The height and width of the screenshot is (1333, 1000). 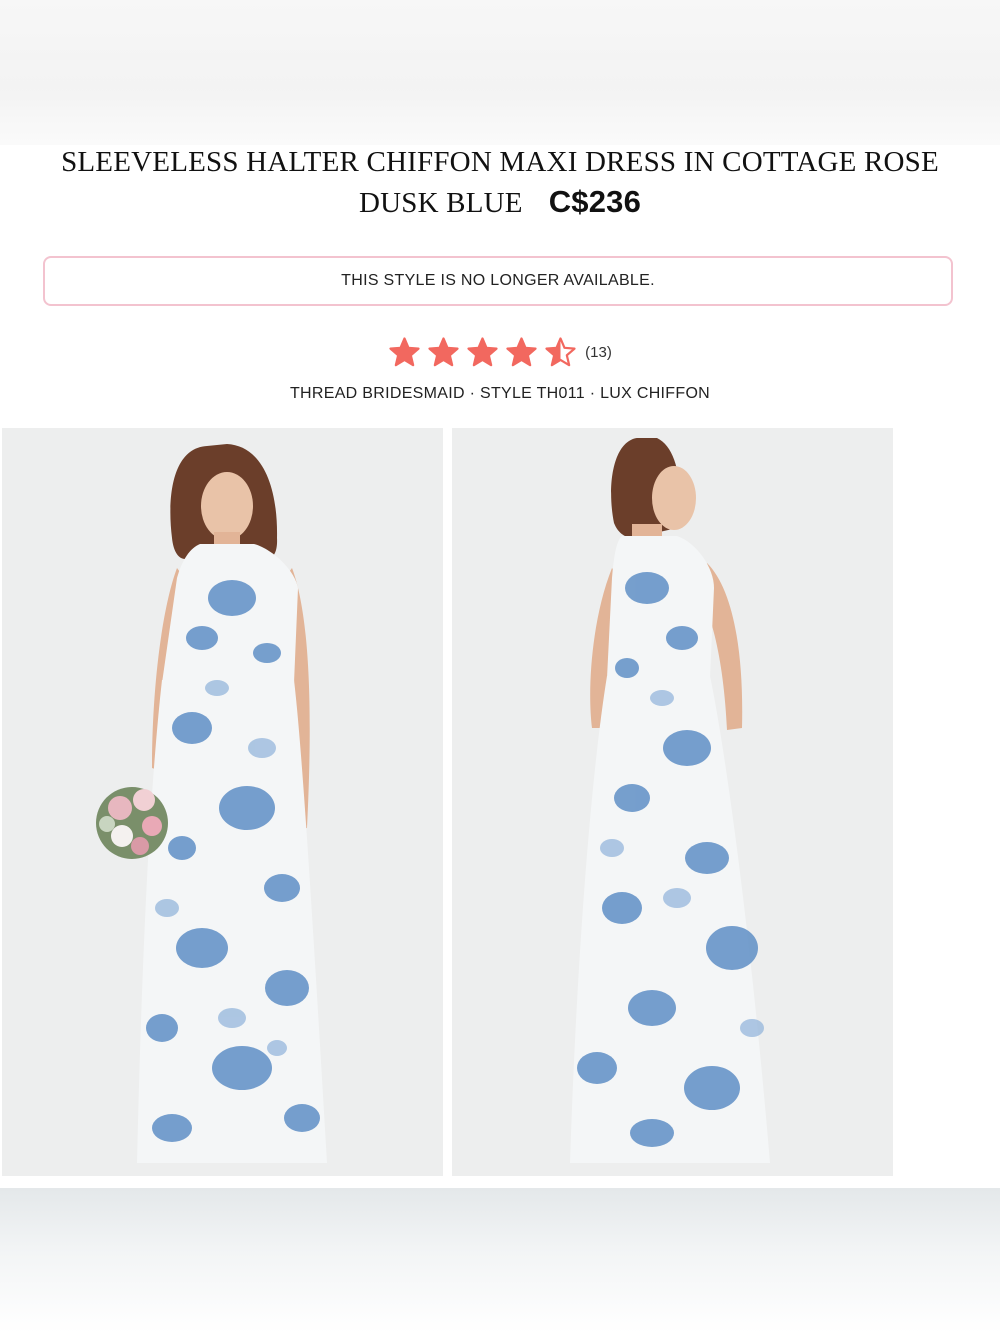 I want to click on review-count: (13), so click(x=598, y=352).